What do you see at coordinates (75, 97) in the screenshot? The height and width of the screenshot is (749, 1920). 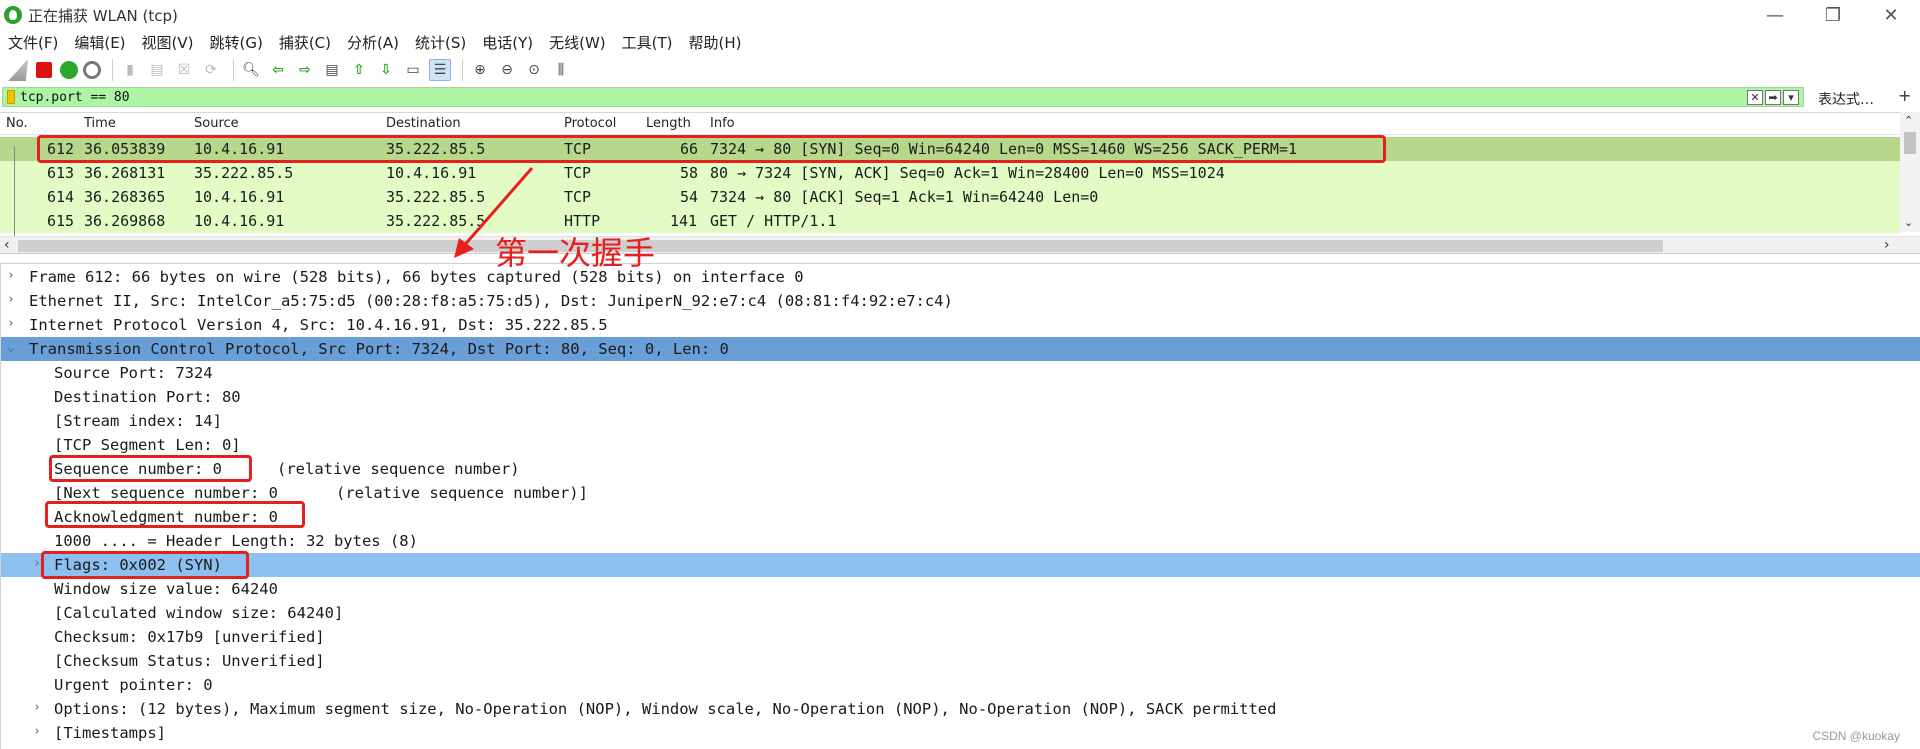 I see `filter-value: tcp.port == 80` at bounding box center [75, 97].